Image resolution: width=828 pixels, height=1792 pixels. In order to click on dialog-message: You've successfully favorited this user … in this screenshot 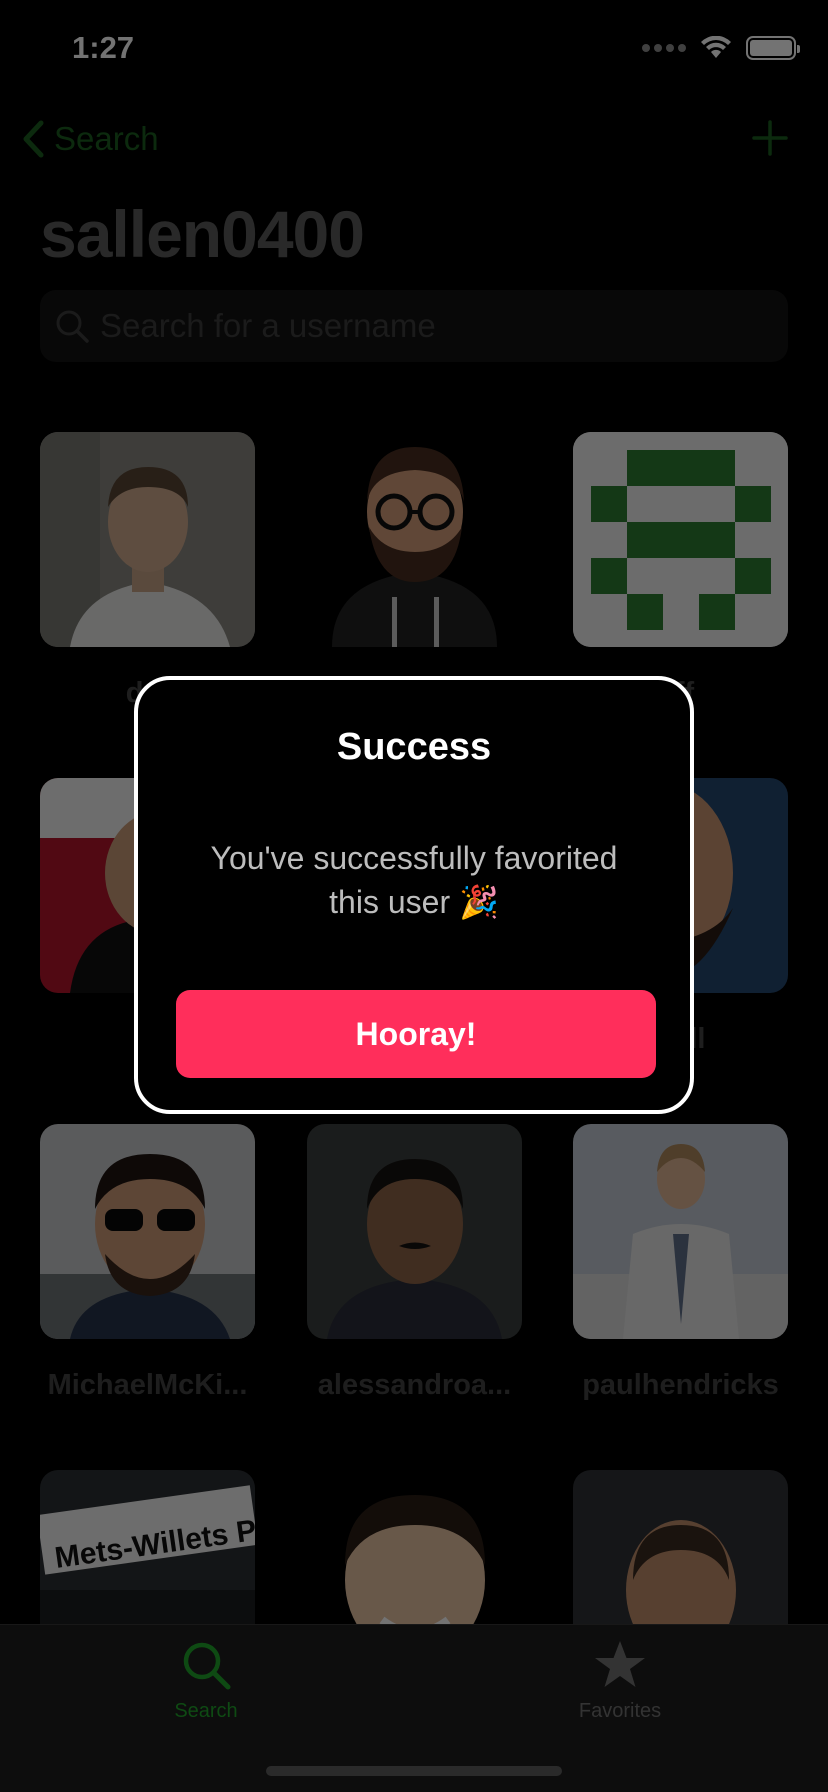, I will do `click(414, 880)`.